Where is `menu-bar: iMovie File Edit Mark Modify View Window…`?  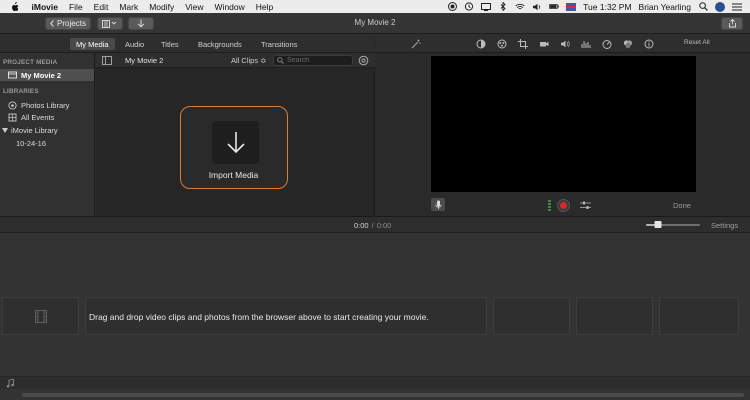 menu-bar: iMovie File Edit Mark Modify View Window… is located at coordinates (375, 6).